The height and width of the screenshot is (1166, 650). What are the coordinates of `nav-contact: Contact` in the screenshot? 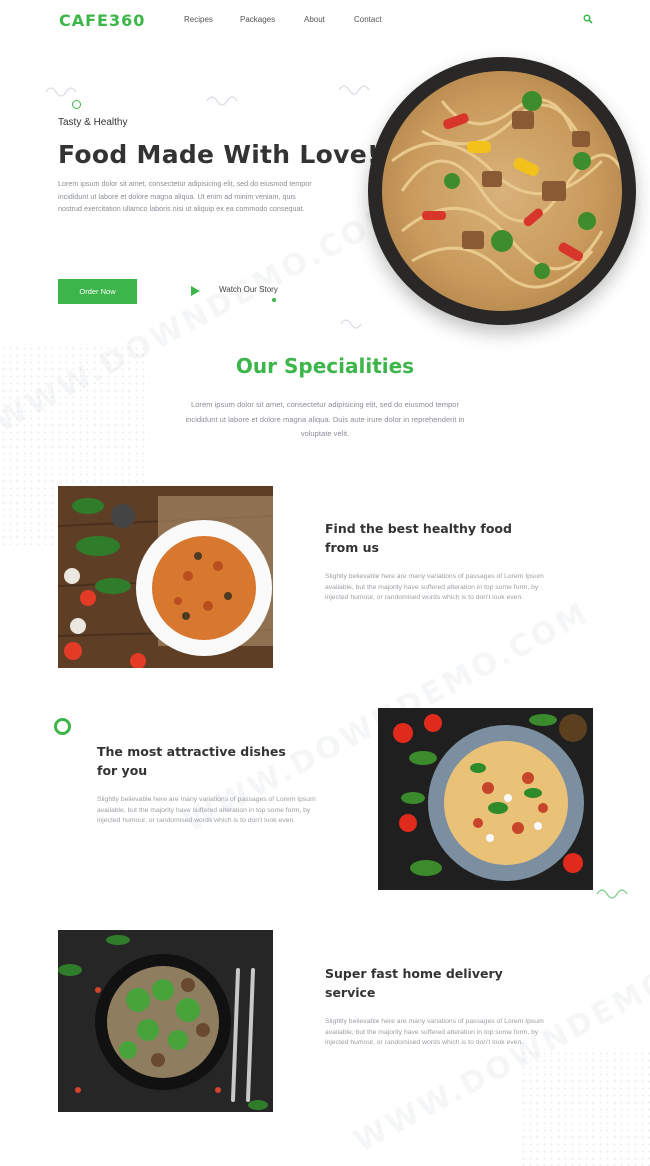 It's located at (368, 19).